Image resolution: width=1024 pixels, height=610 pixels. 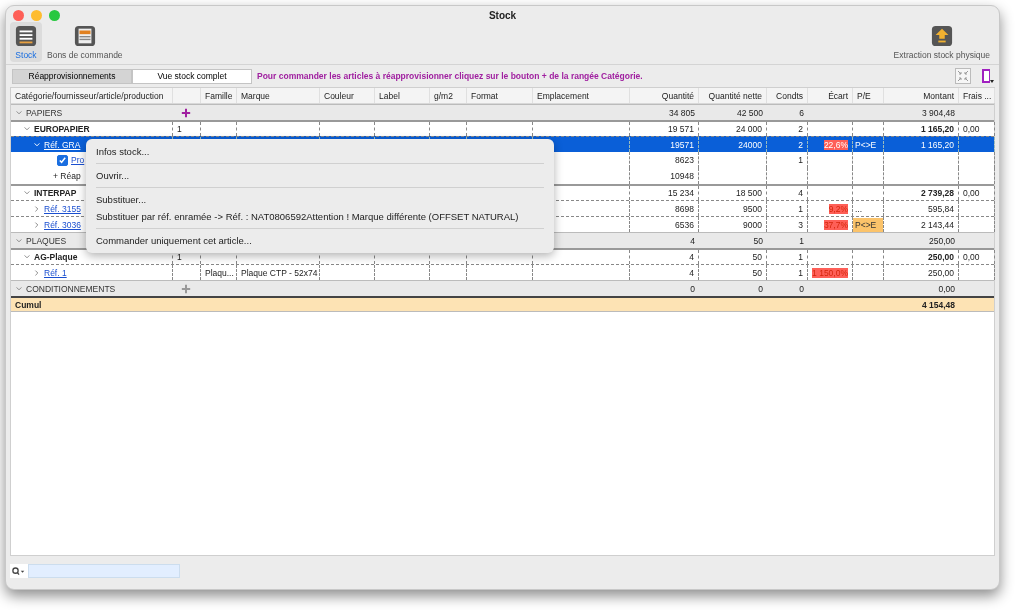 I want to click on toolbar-button: Extraction stock physique, so click(x=941, y=42).